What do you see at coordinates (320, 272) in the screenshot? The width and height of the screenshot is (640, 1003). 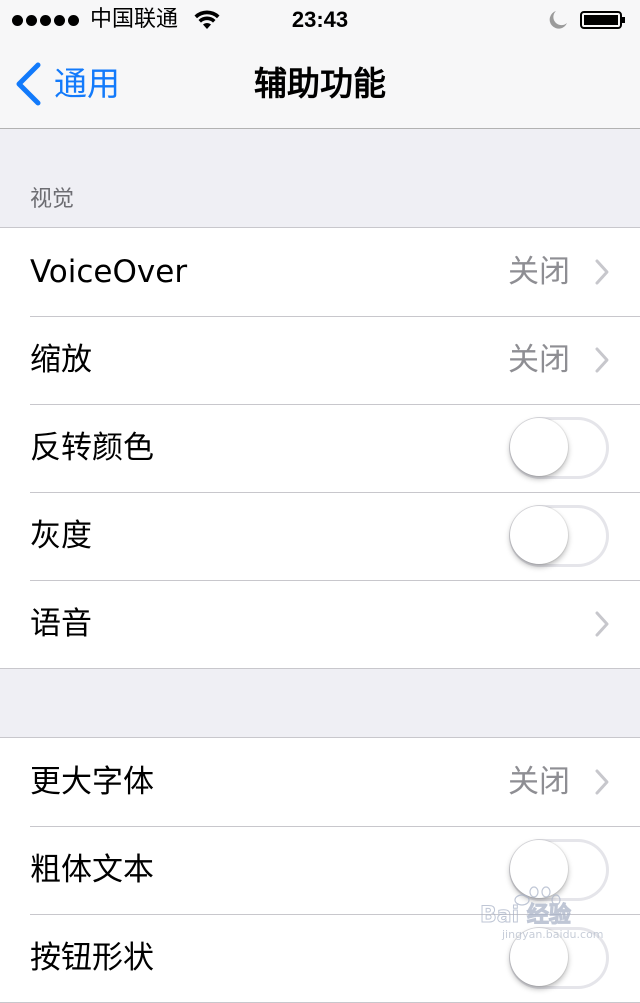 I see `row-voiceover: VoiceOver 关闭` at bounding box center [320, 272].